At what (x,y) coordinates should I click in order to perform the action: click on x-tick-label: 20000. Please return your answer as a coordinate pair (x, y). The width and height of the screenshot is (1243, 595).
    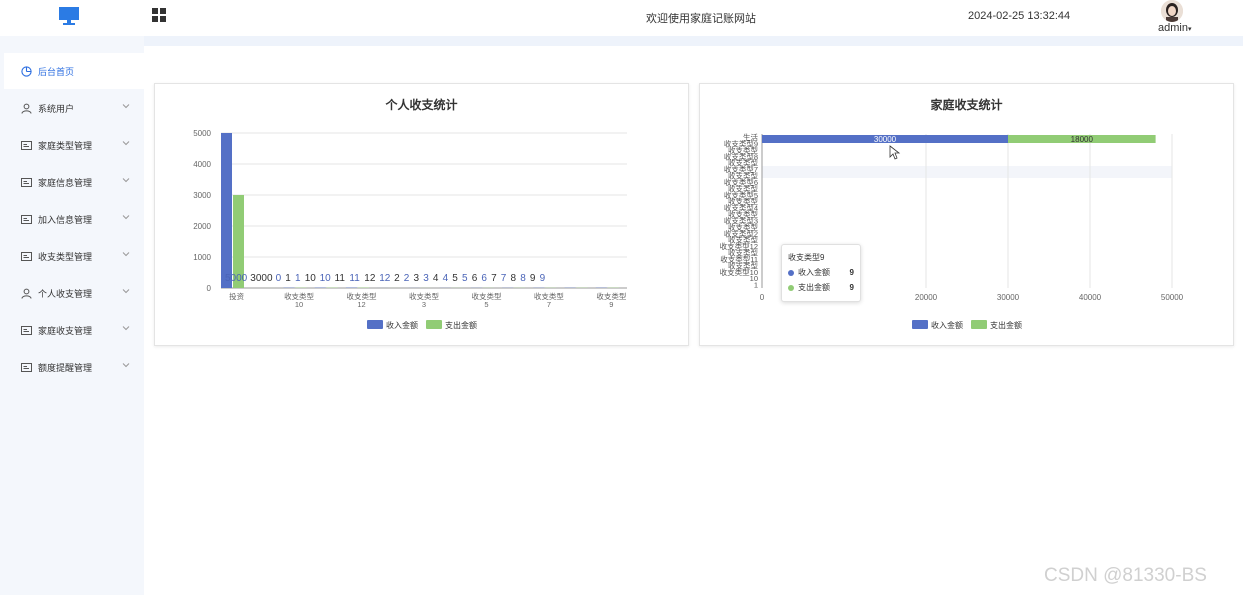
    Looking at the image, I should click on (926, 297).